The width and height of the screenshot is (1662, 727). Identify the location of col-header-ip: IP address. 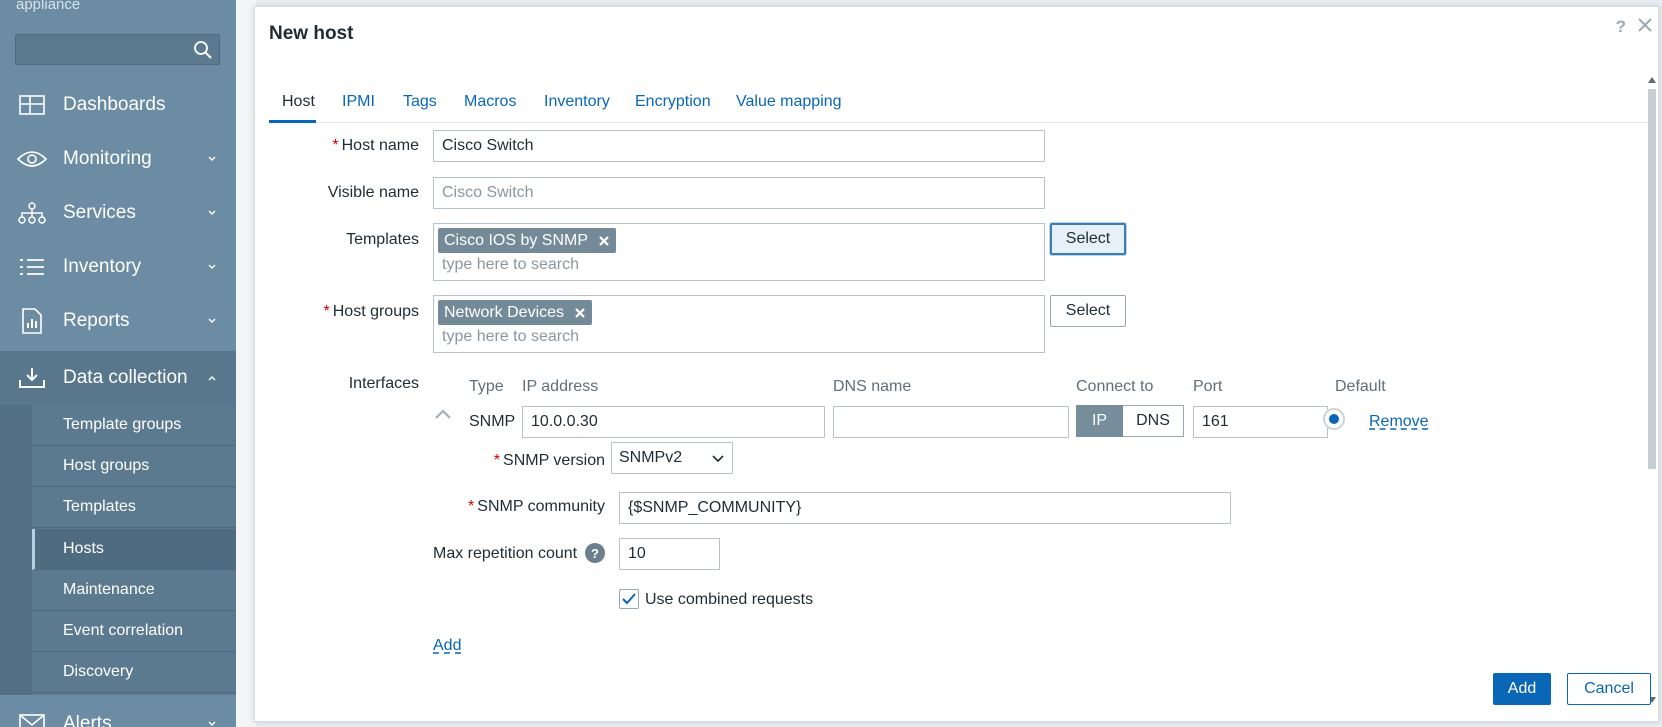
(560, 386).